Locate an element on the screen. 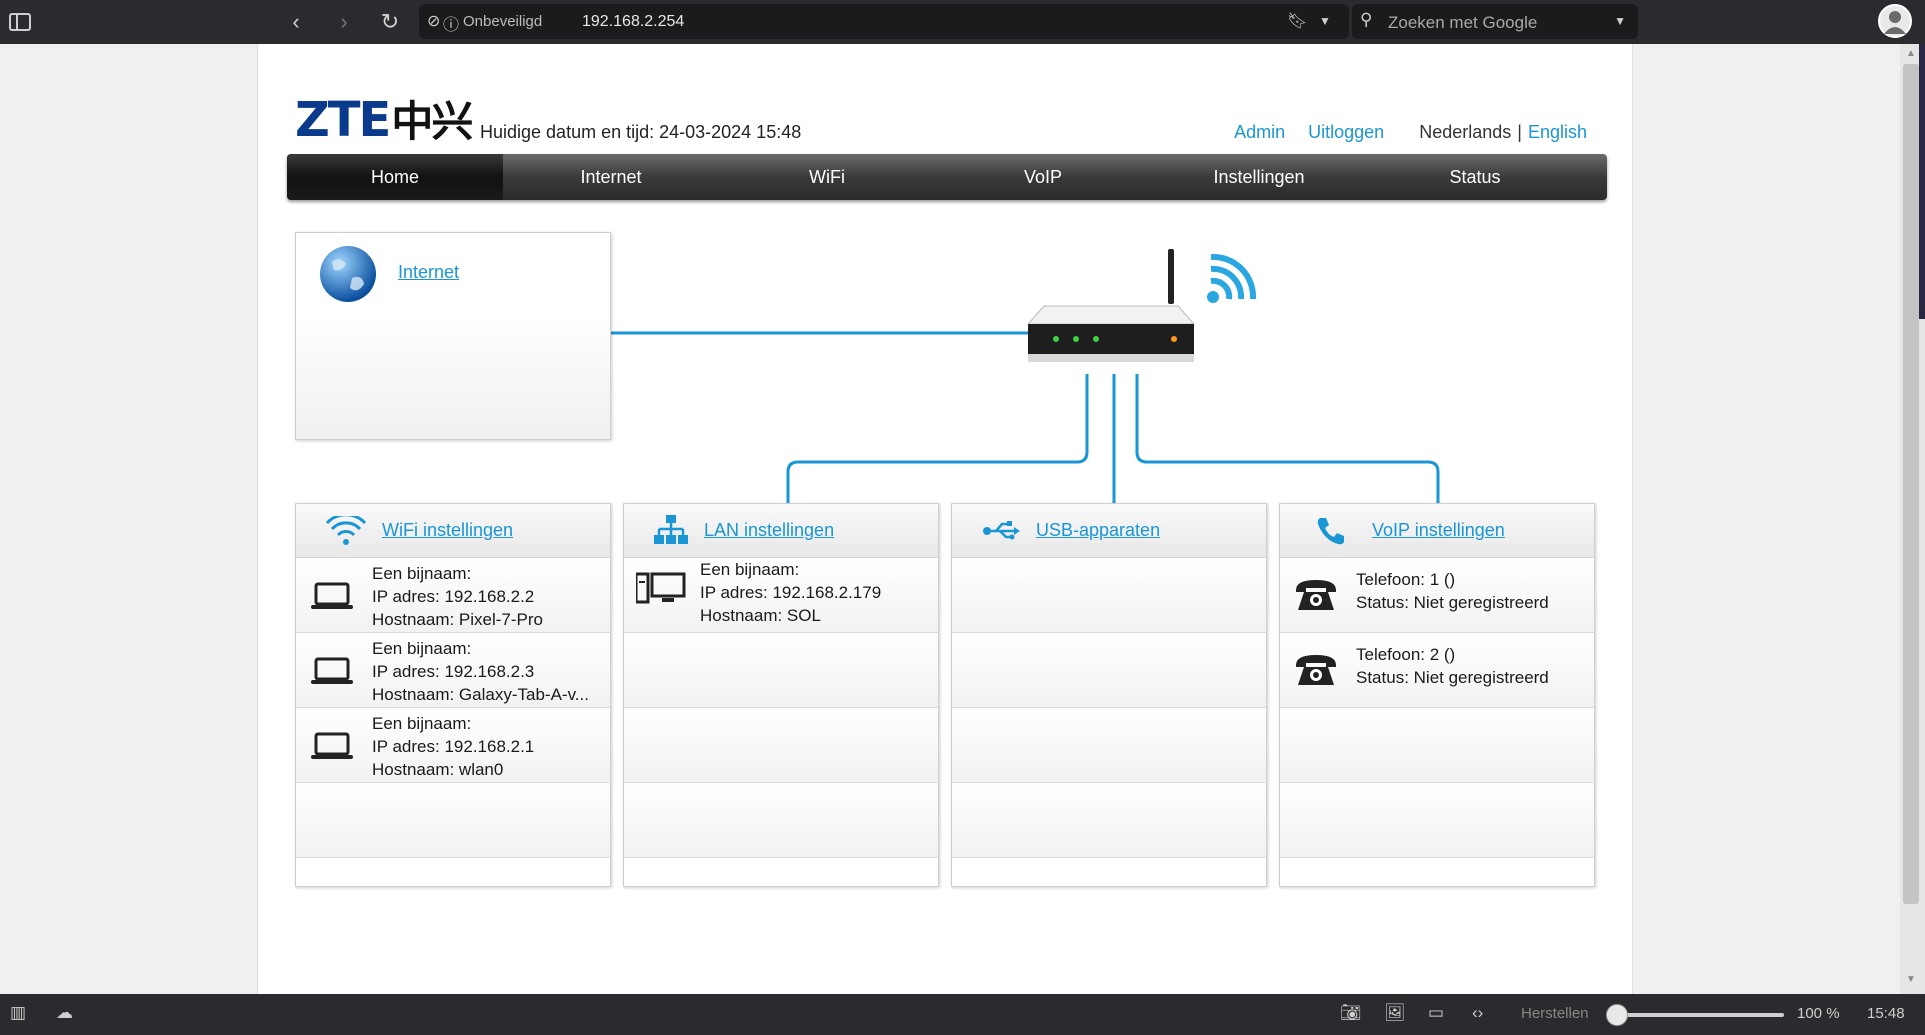 Image resolution: width=1925 pixels, height=1035 pixels. network-icon is located at coordinates (671, 529).